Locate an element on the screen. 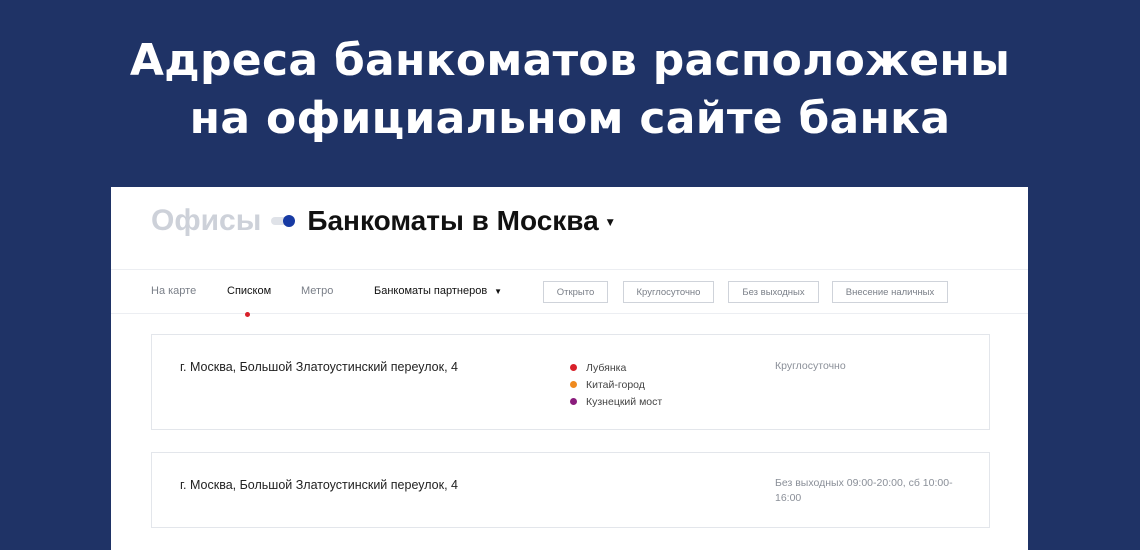  partners-dropdown-label: Банкоматы партнеров is located at coordinates (431, 291).